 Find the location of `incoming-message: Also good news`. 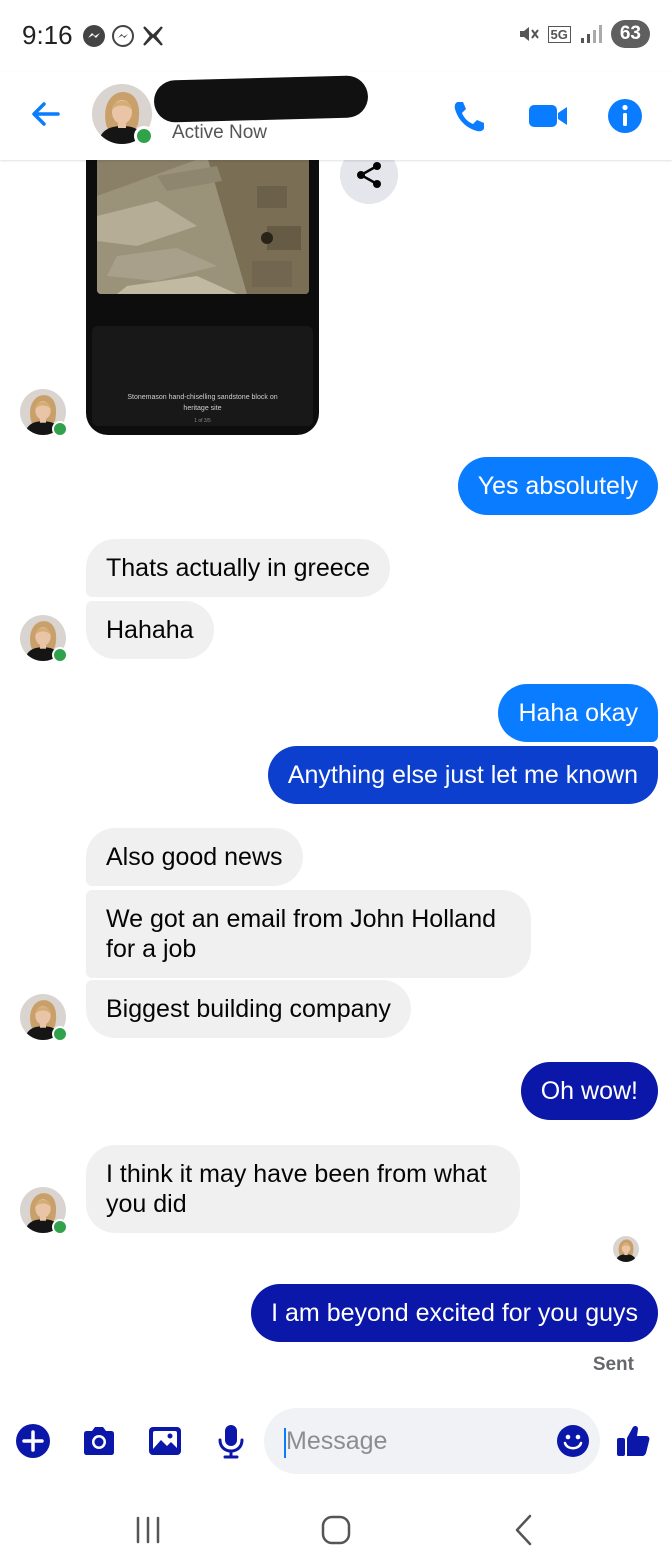

incoming-message: Also good news is located at coordinates (194, 857).